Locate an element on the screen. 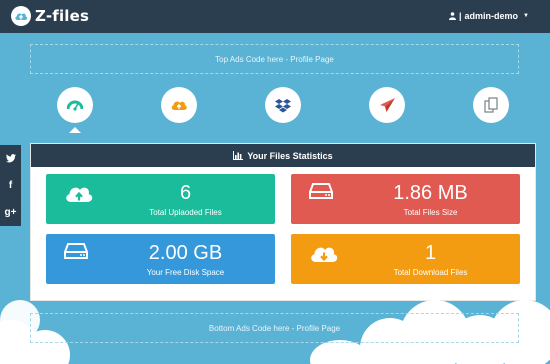  stat-value-size: 1.86 MB is located at coordinates (430, 193).